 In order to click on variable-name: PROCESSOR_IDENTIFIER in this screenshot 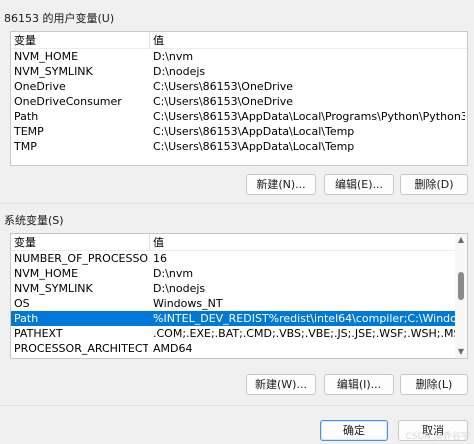, I will do `click(81, 357)`.